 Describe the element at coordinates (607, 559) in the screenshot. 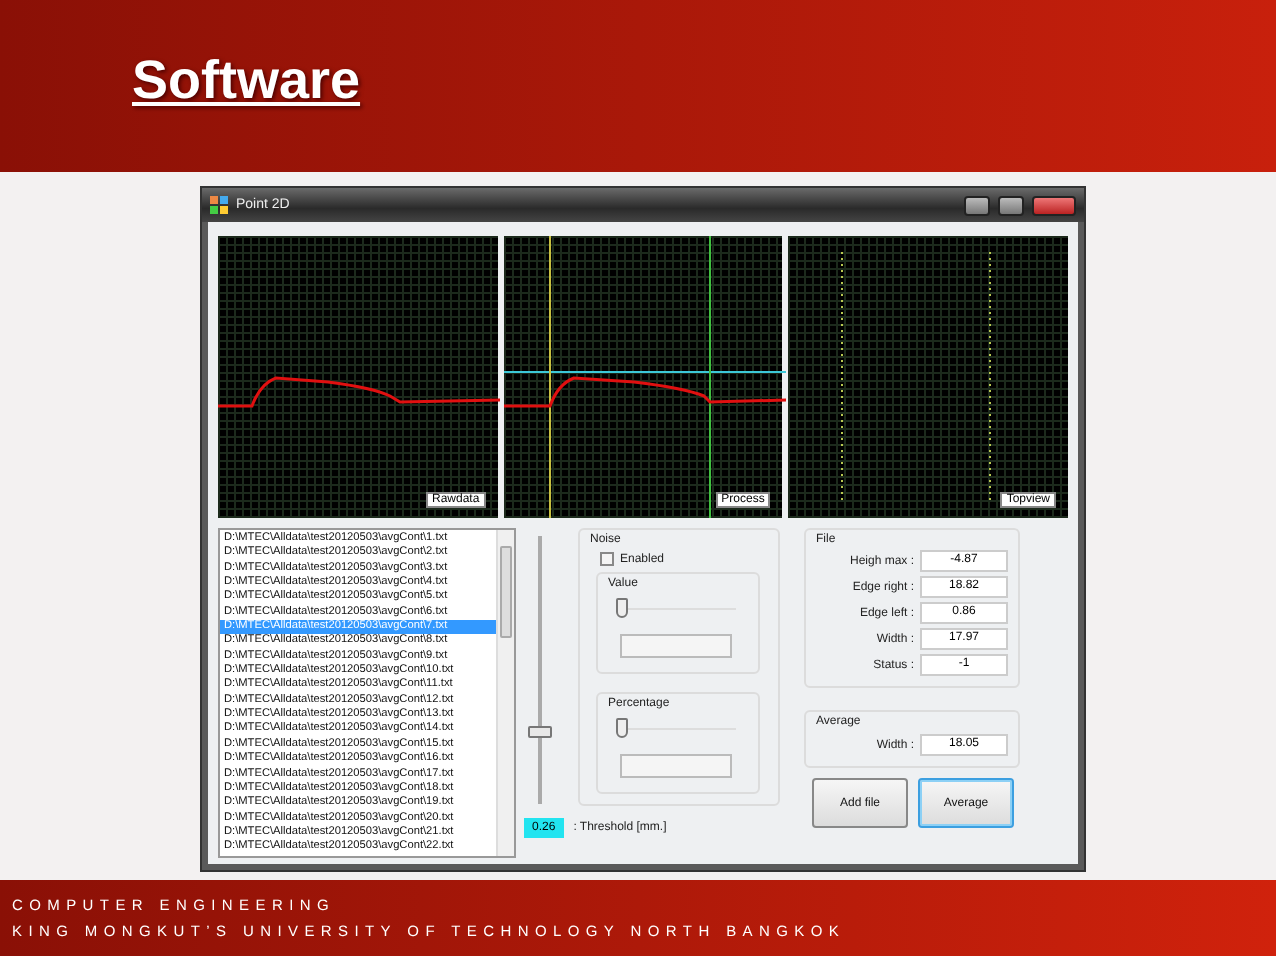

I see `checkbox` at that location.